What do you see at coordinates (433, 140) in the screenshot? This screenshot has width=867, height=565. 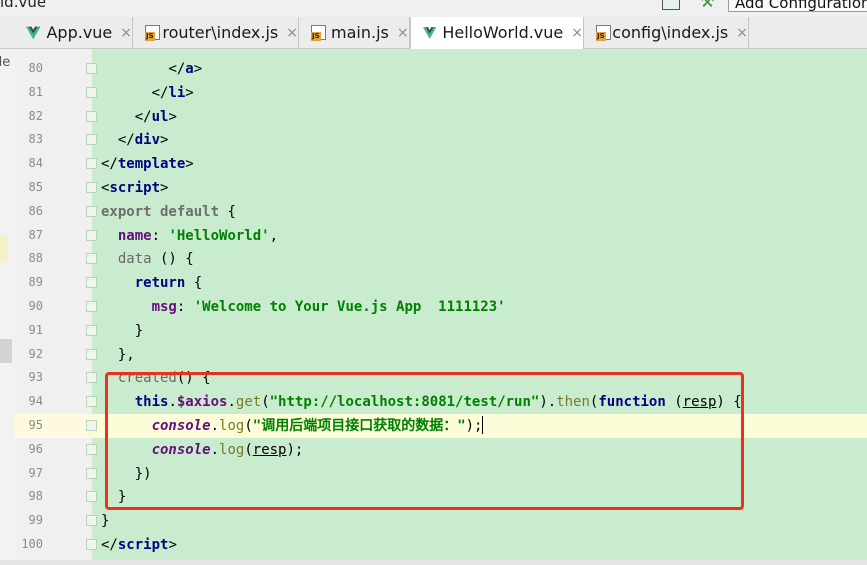 I see `code-line: 83 </div>` at bounding box center [433, 140].